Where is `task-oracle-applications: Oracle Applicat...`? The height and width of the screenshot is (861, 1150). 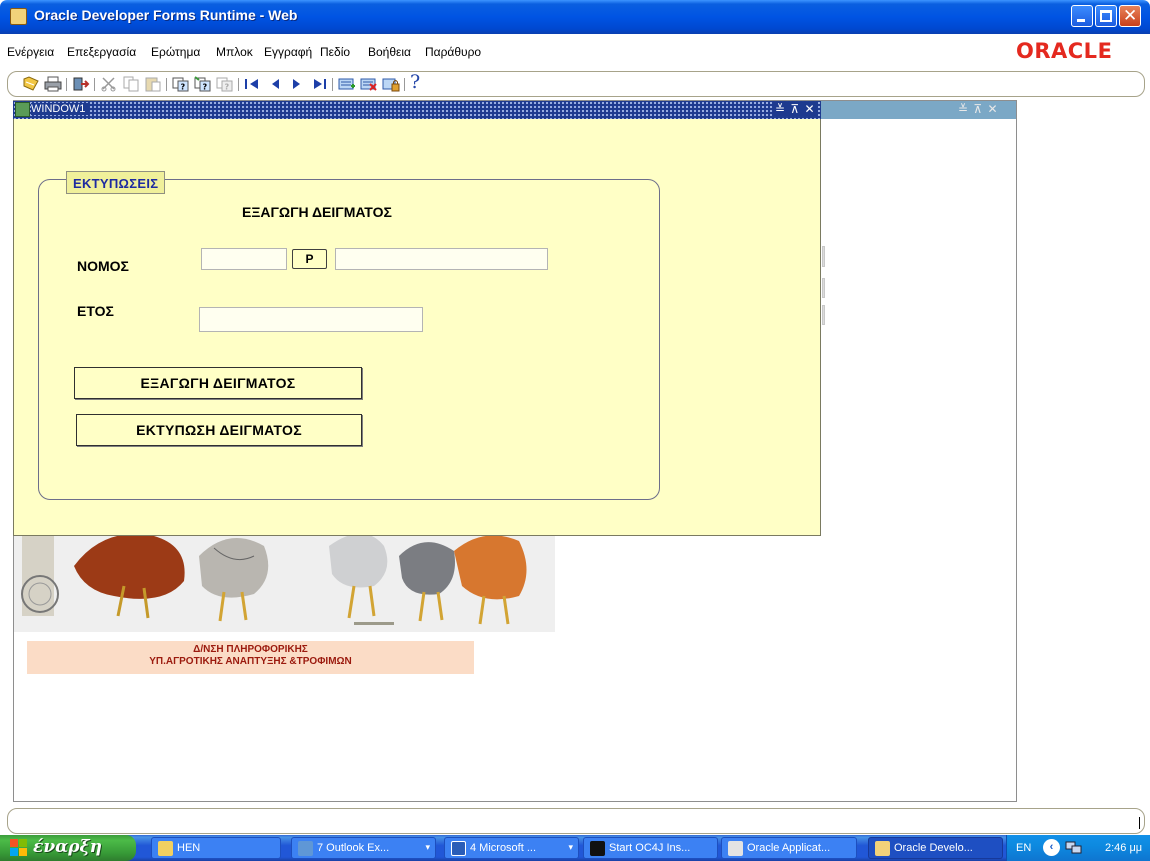
task-oracle-applications: Oracle Applicat... is located at coordinates (789, 848).